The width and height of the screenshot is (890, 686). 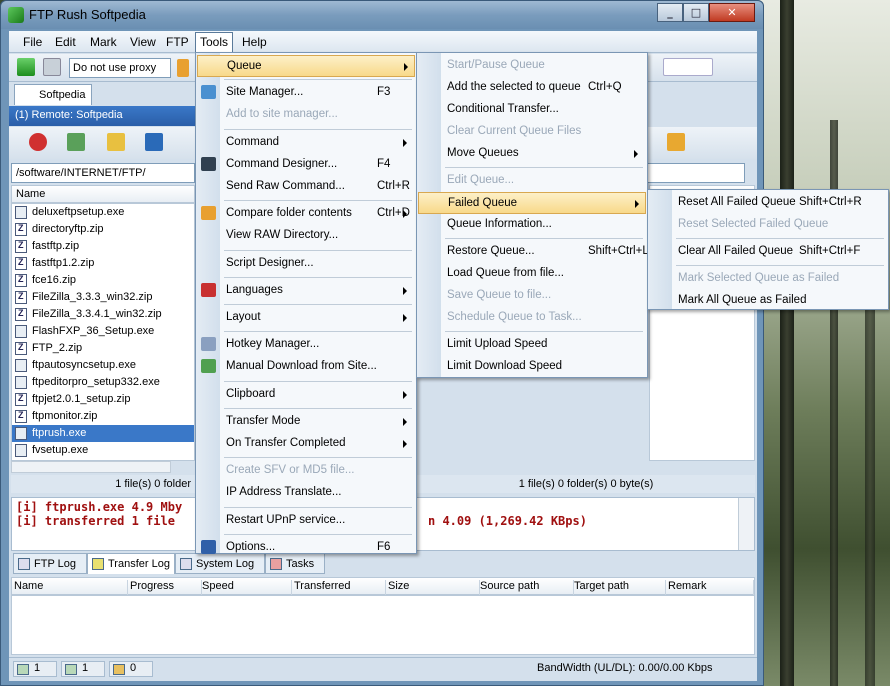 I want to click on menu-item-site-manager: Site Manager... F3, so click(x=306, y=93).